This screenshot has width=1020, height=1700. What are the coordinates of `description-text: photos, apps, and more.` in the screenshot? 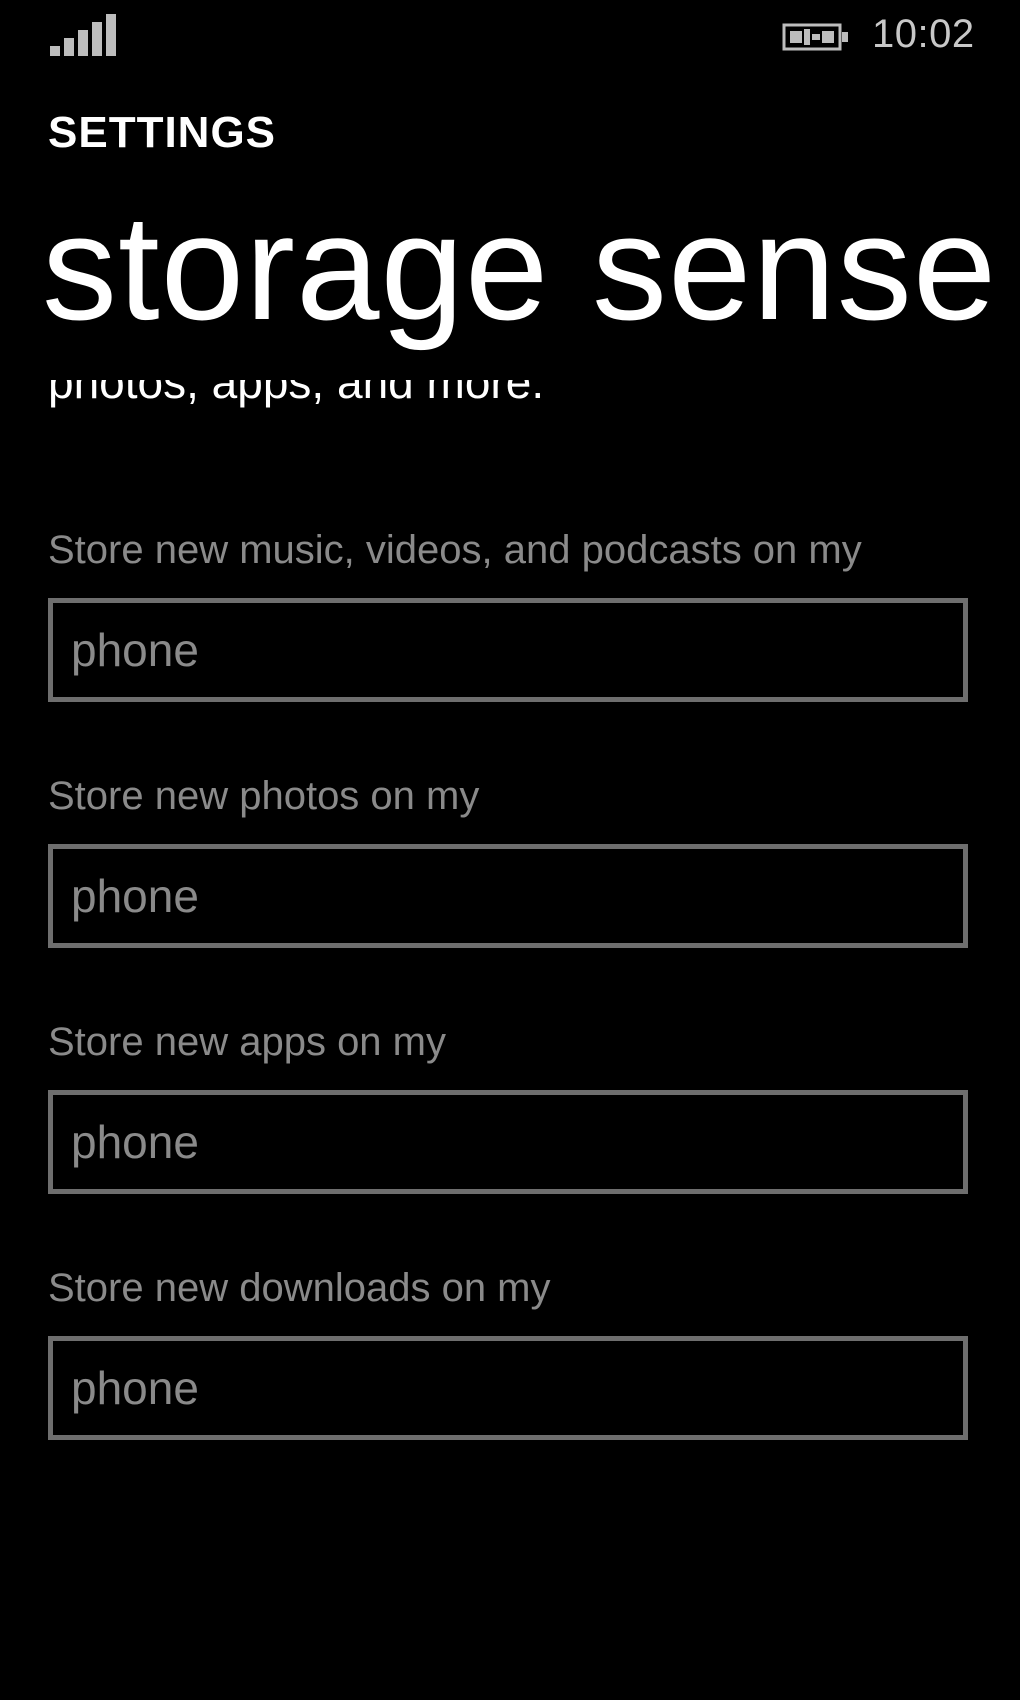 It's located at (508, 408).